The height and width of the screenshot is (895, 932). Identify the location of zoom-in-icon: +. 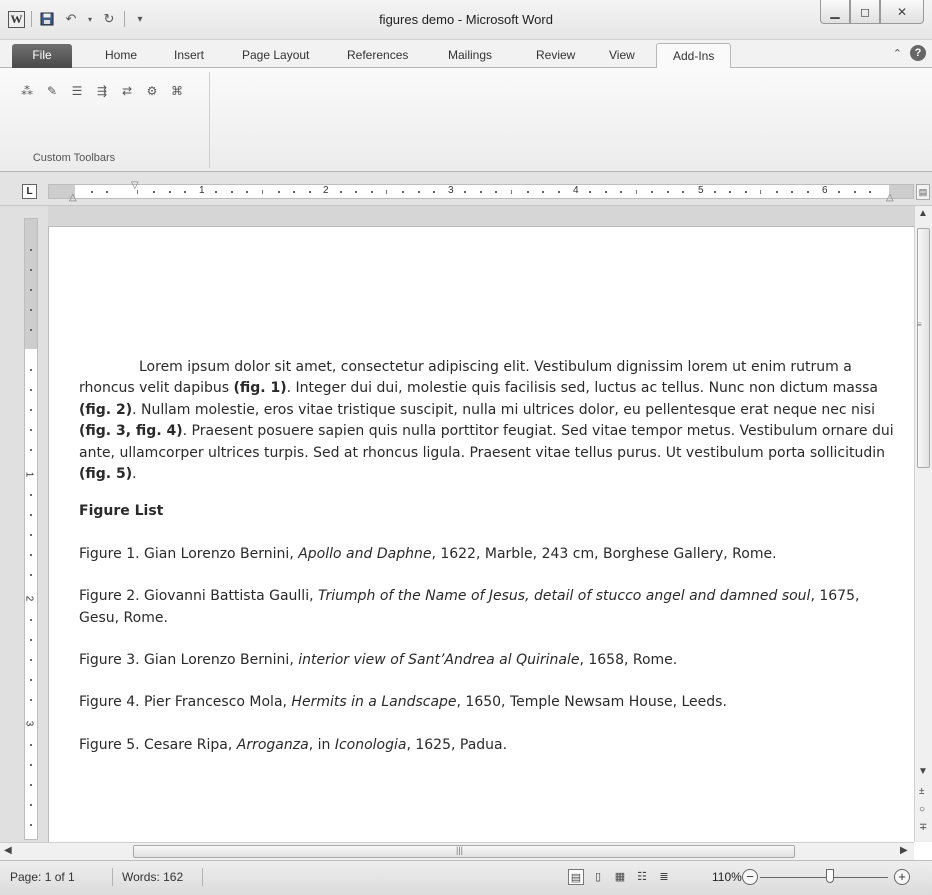
(902, 877).